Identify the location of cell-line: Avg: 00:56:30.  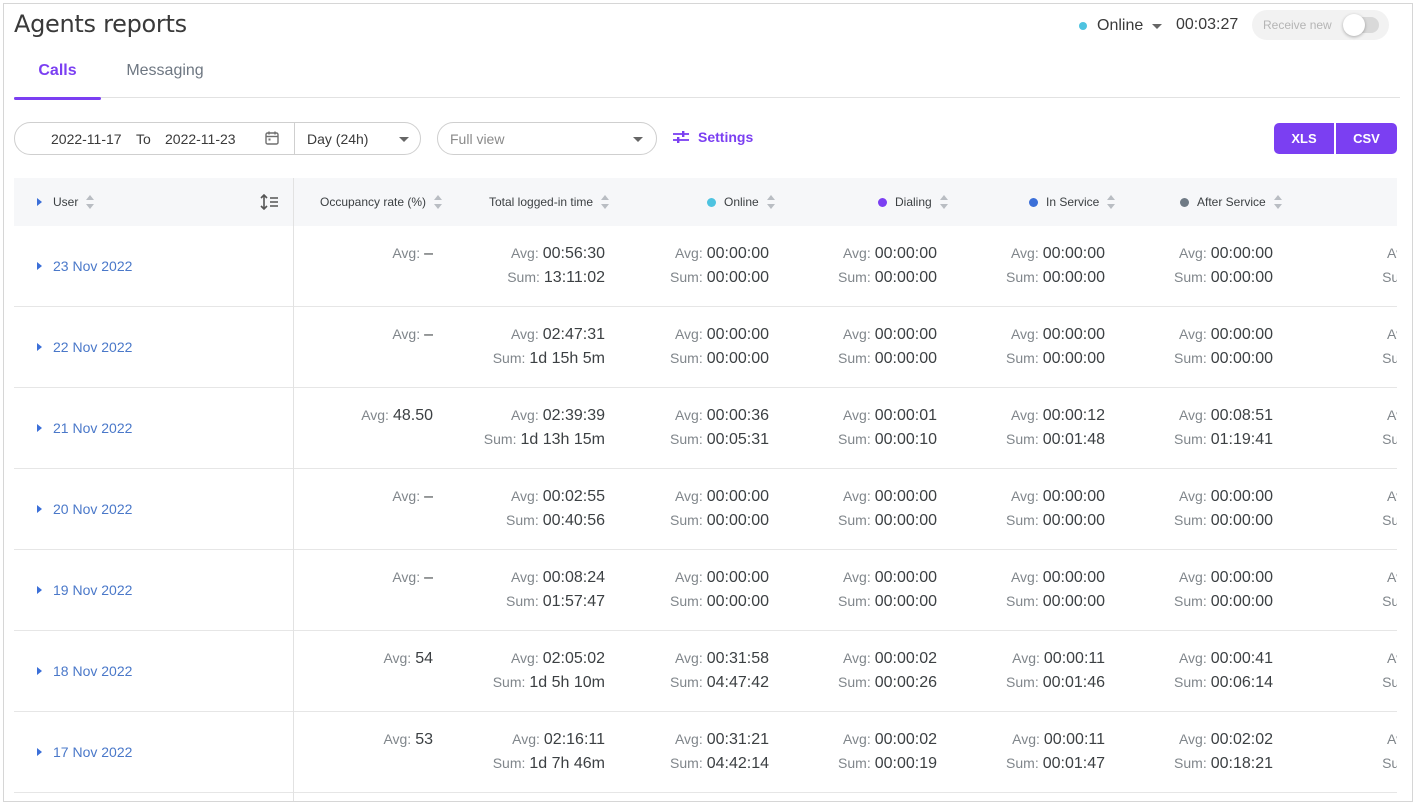
(558, 254).